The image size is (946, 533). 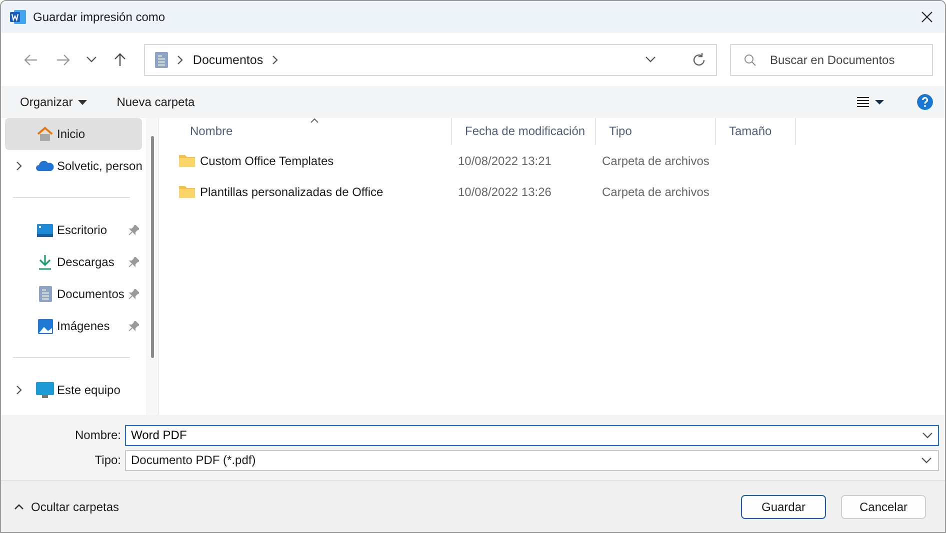 I want to click on window-title: Guardar impresión como, so click(x=99, y=17).